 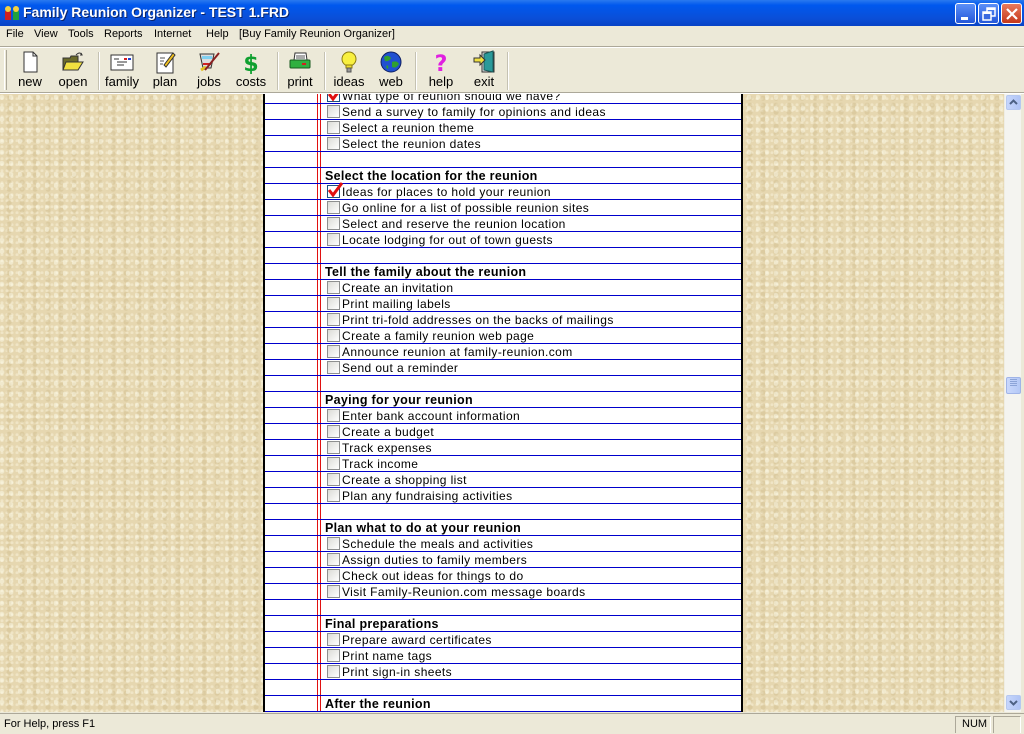 I want to click on task-label: Create a family reunion web page, so click(x=438, y=336).